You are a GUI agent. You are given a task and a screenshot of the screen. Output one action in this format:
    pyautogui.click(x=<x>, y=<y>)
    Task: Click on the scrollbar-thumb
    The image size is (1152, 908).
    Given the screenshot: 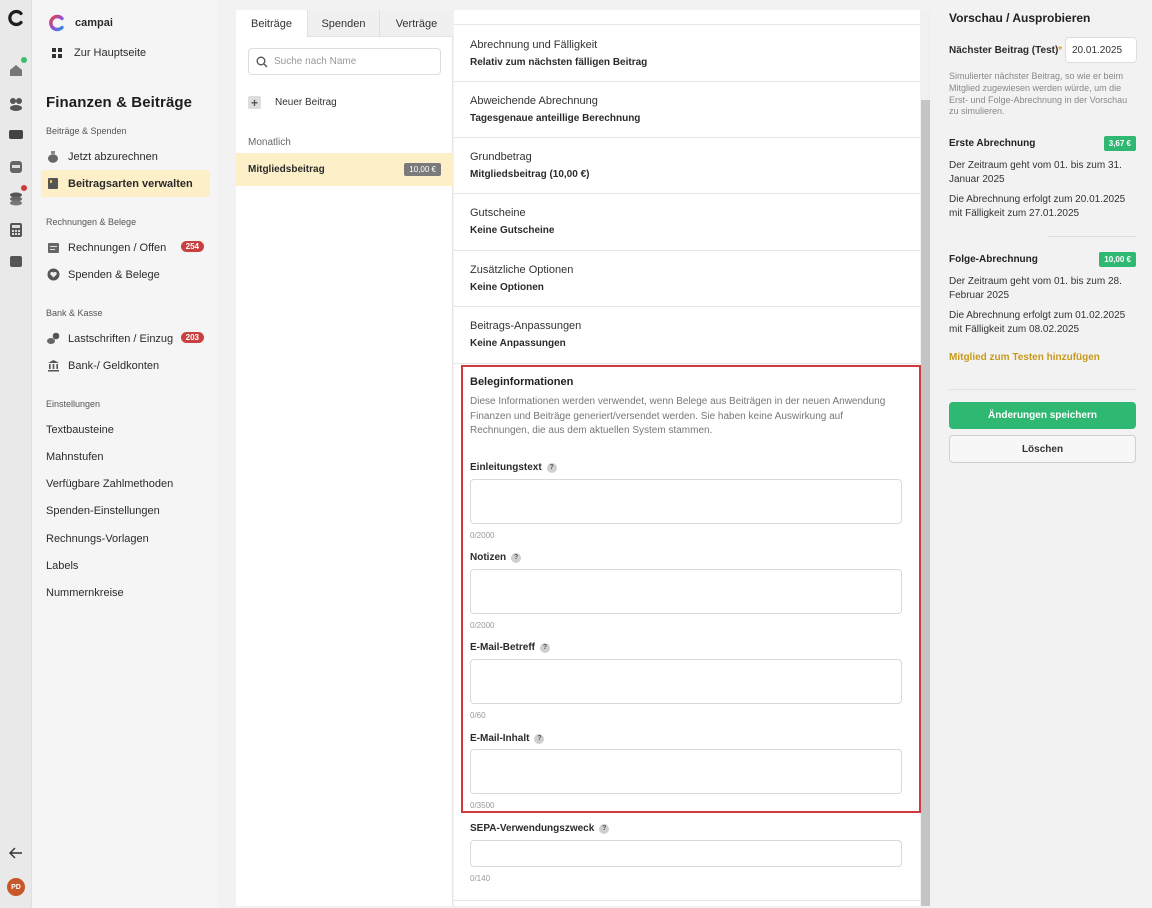 What is the action you would take?
    pyautogui.click(x=925, y=503)
    